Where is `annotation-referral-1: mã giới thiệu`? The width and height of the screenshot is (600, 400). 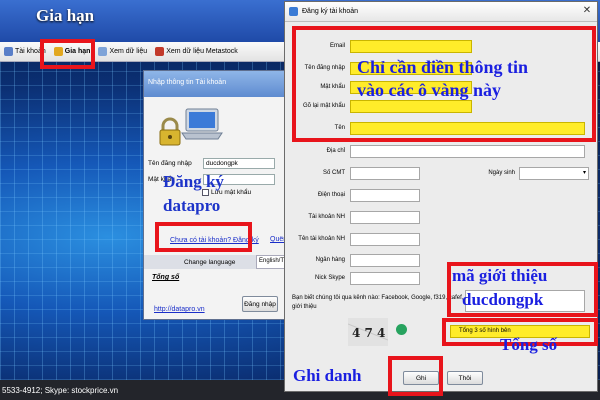 annotation-referral-1: mã giới thiệu is located at coordinates (500, 275).